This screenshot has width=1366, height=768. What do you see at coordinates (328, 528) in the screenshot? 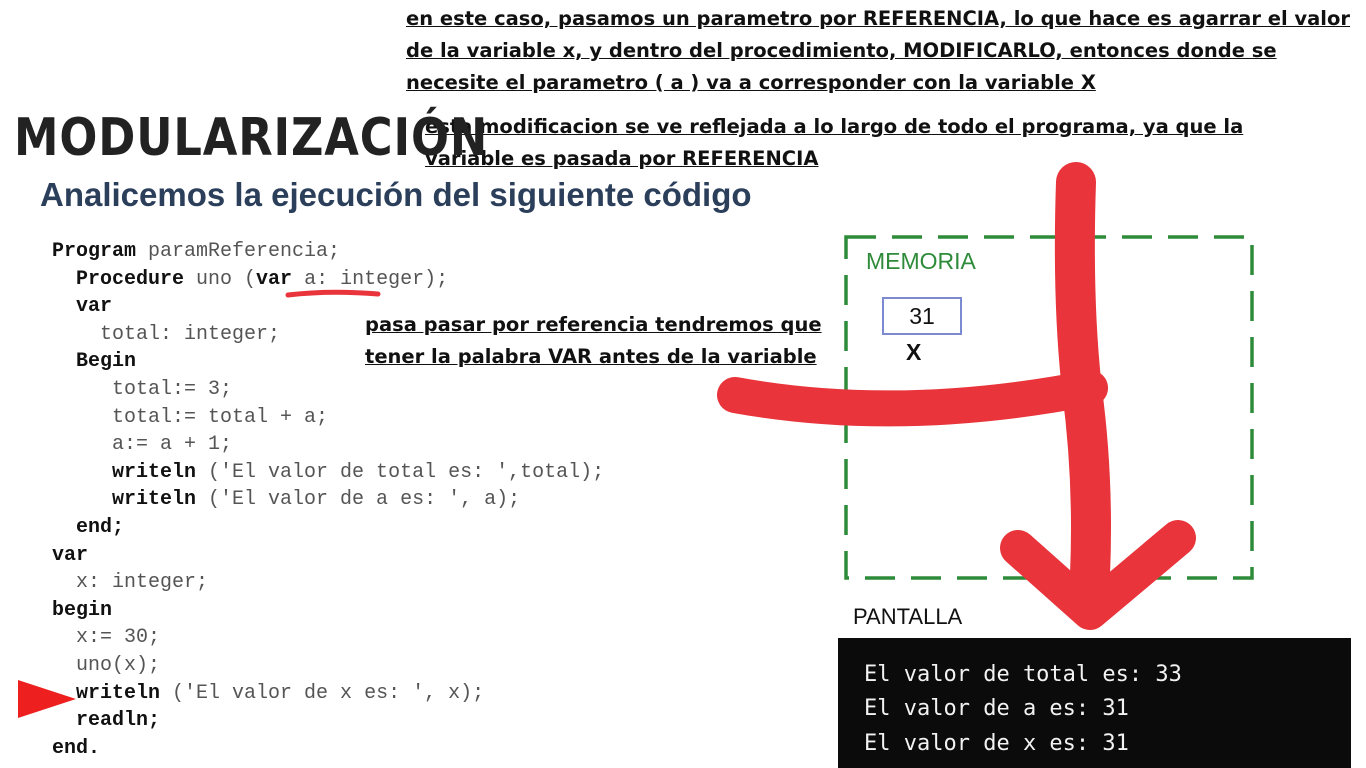
I see `code-line: end;` at bounding box center [328, 528].